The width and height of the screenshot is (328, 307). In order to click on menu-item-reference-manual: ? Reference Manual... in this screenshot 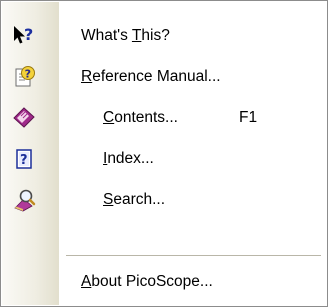, I will do `click(164, 77)`.